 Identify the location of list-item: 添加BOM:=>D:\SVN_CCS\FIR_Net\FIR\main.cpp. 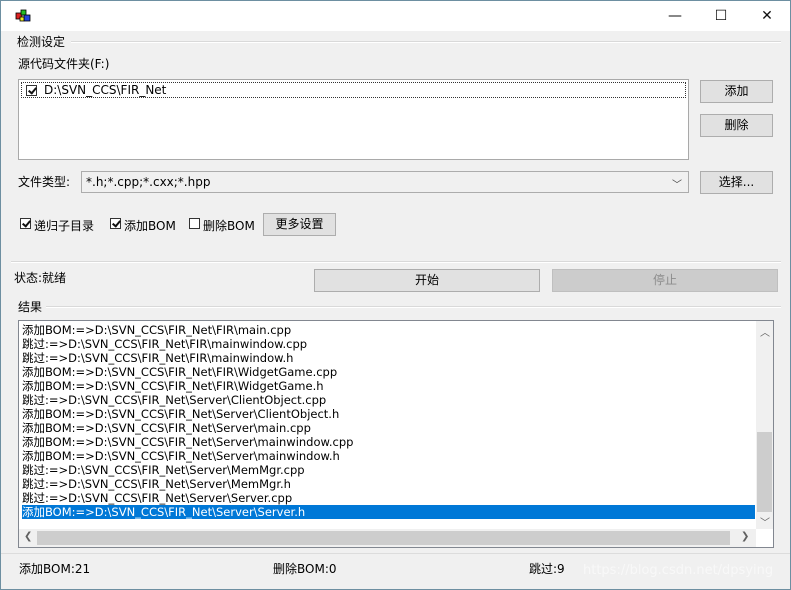
(388, 330).